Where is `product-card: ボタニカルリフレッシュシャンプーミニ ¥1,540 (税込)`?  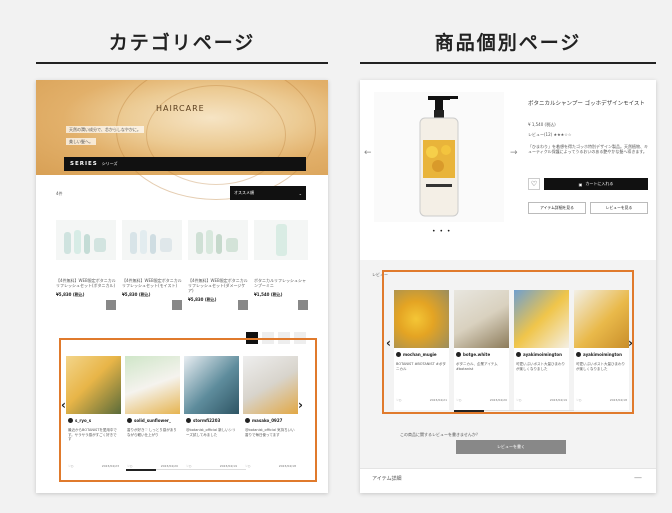
product-card: ボタニカルリフレッシュシャンプーミニ ¥1,540 (税込) is located at coordinates (281, 266).